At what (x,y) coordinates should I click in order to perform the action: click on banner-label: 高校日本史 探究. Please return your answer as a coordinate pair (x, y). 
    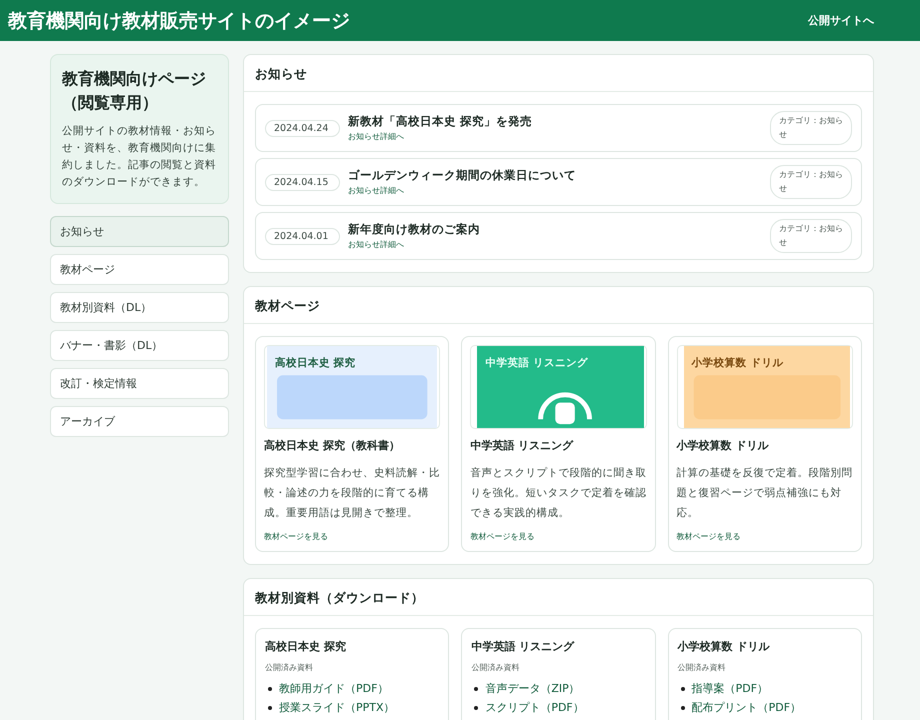
    Looking at the image, I should click on (315, 363).